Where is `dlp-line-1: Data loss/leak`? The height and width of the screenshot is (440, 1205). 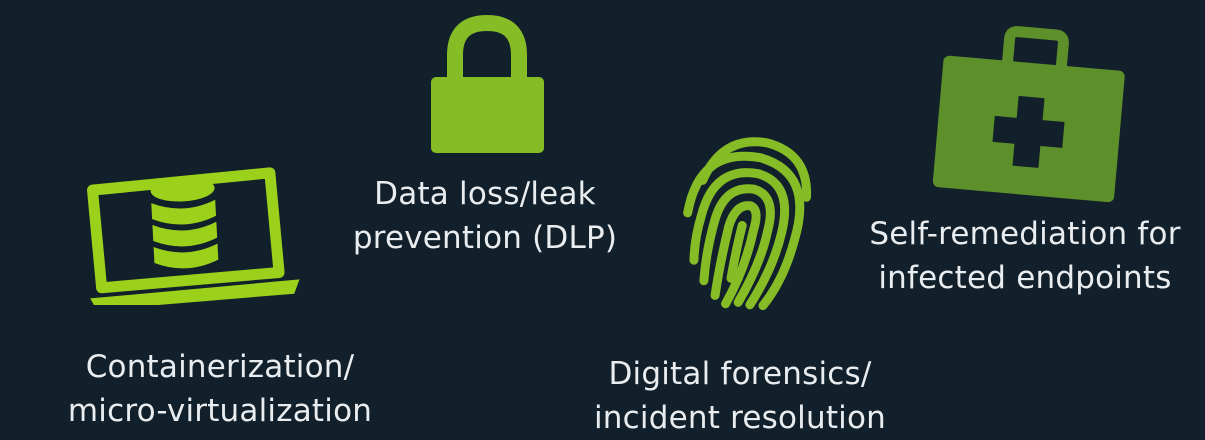
dlp-line-1: Data loss/leak is located at coordinates (485, 194).